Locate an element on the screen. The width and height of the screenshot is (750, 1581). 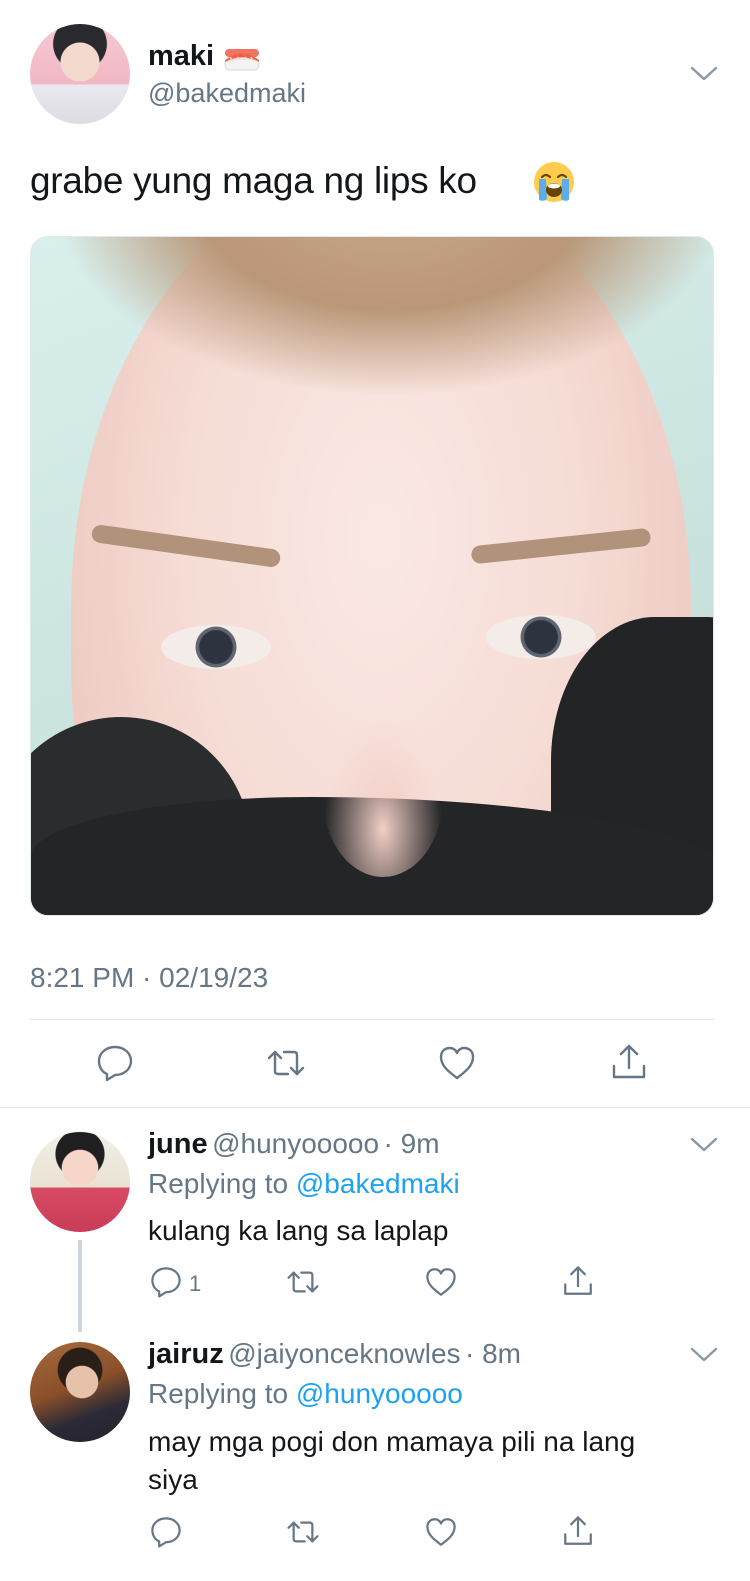
reply-header: june @hunyooooo · 9m is located at coordinates (294, 1144).